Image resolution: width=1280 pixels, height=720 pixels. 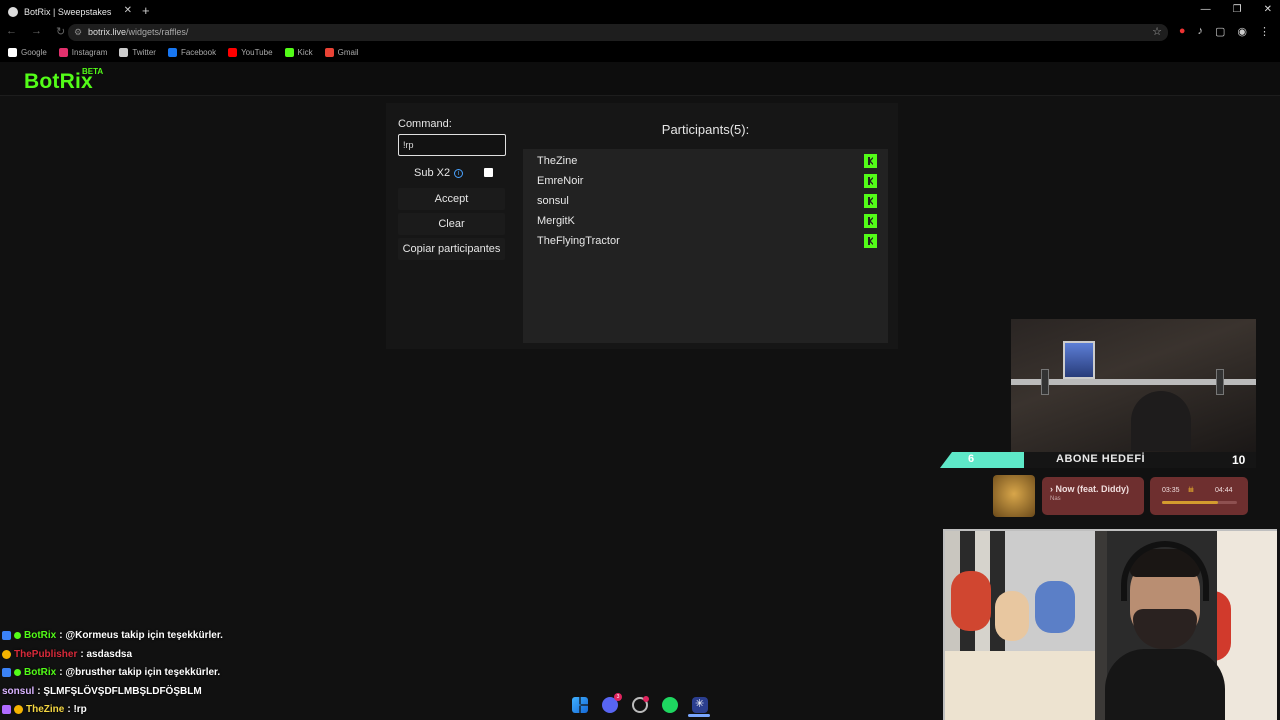 I want to click on chat-username: ThePublisher, so click(x=46, y=654).